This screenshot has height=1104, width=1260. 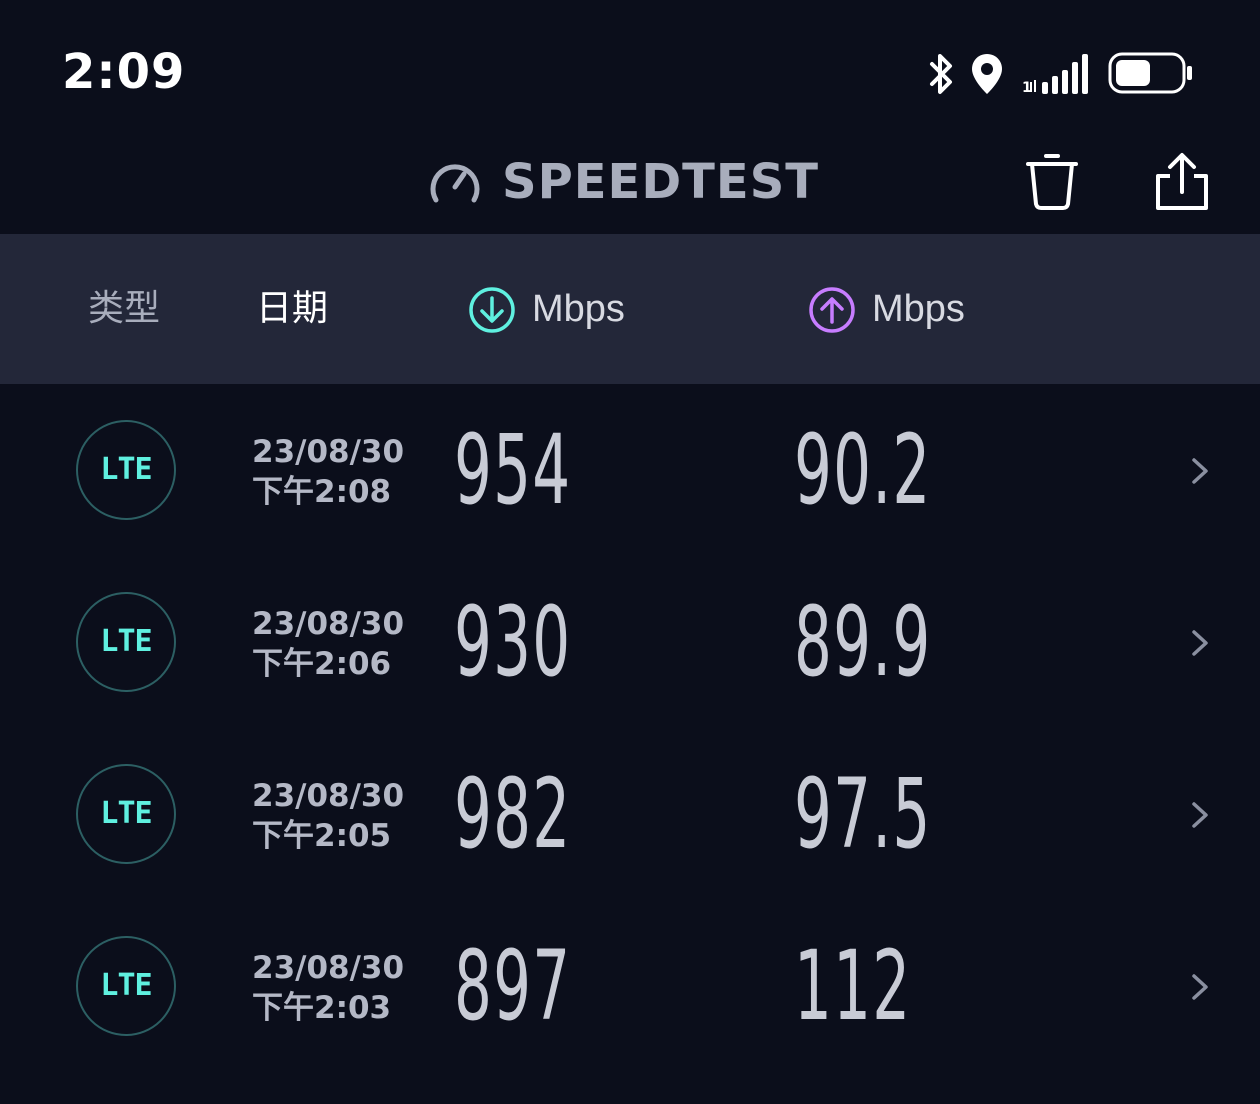 What do you see at coordinates (292, 309) in the screenshot?
I see `column-date: 日期` at bounding box center [292, 309].